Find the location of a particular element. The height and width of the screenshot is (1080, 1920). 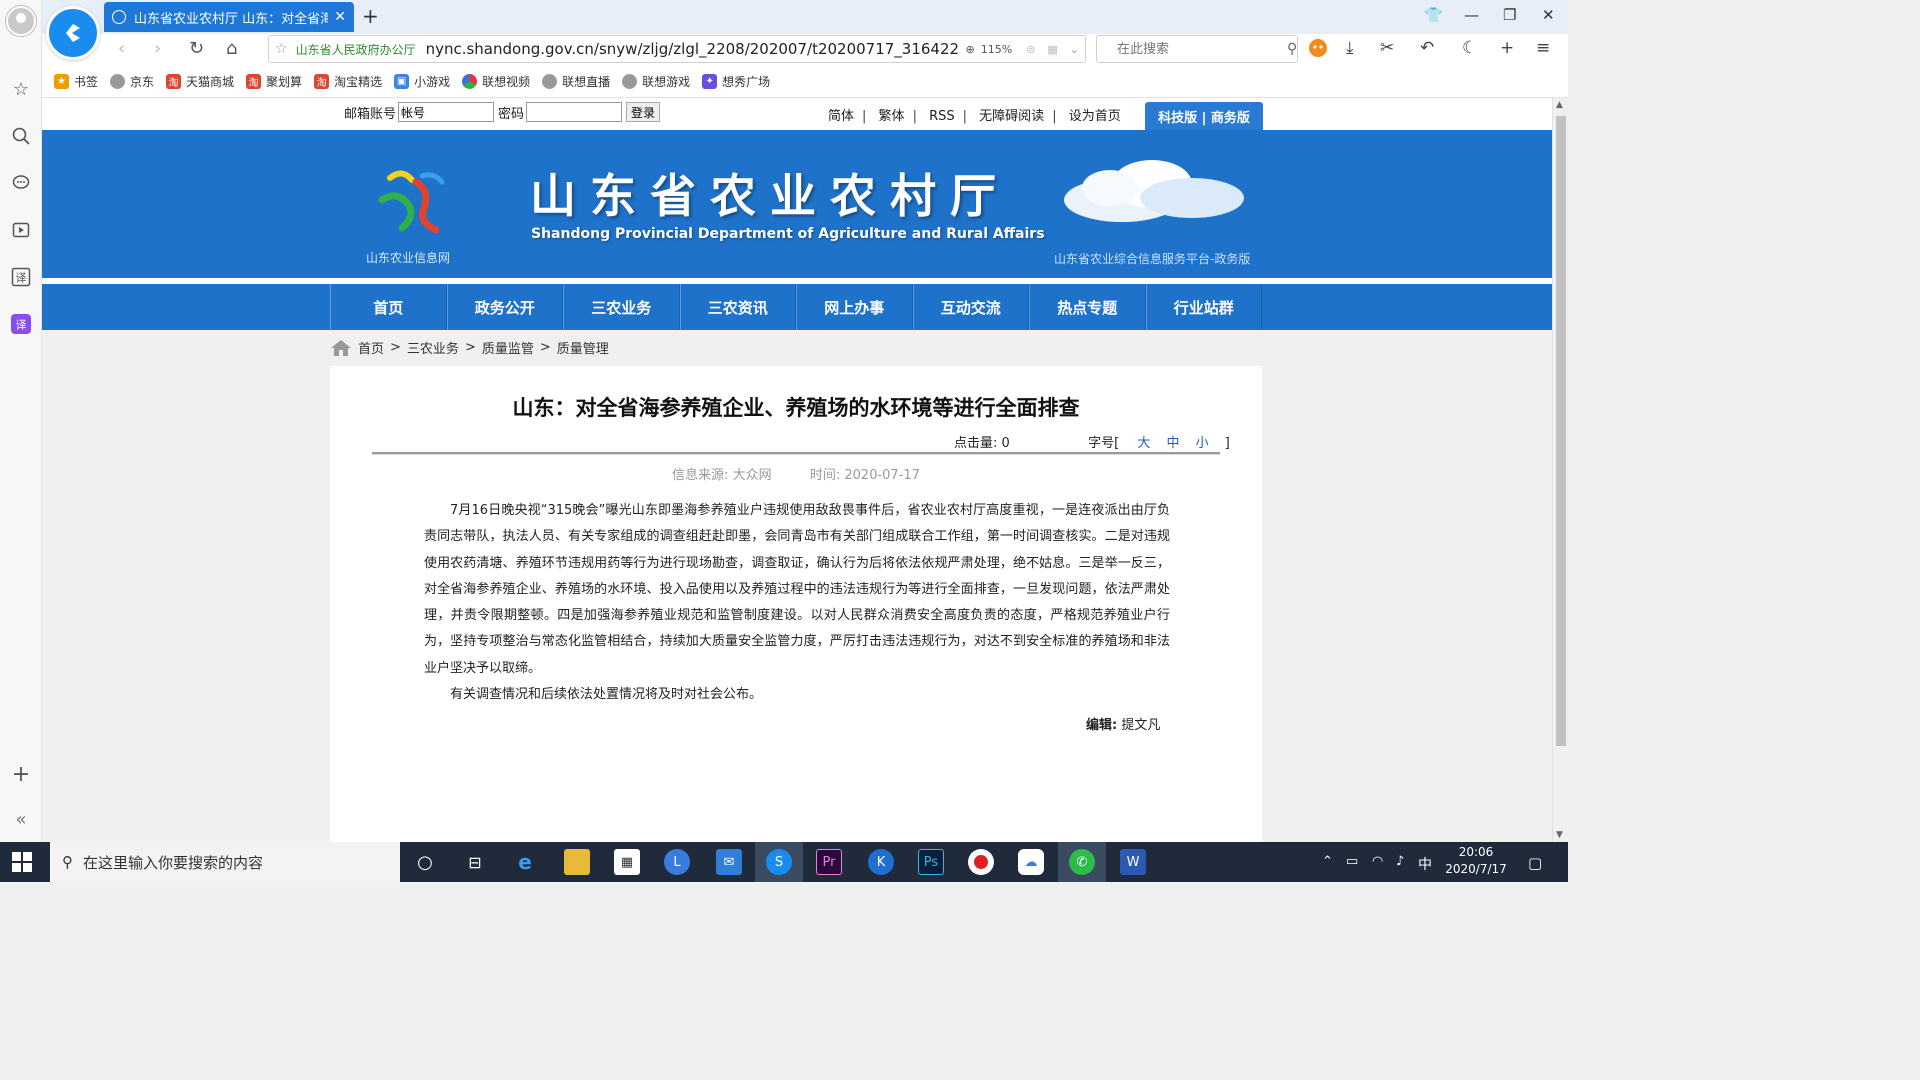

nav-gov-affairs: 政务公开 is located at coordinates (504, 307).